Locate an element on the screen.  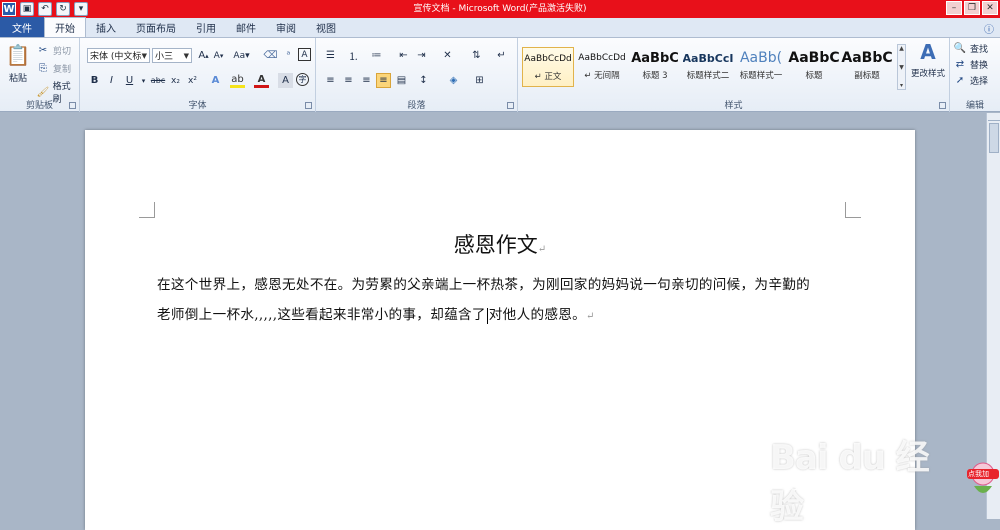
style-no-spacing: AaBbCcDd ↵ 无间隔 is located at coordinates (602, 67).